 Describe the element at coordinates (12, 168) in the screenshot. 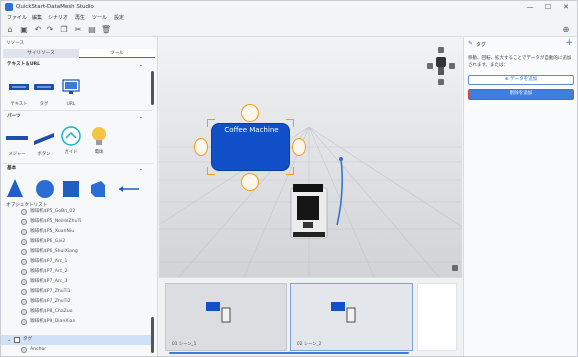

I see `group-basic-label: 基本` at that location.